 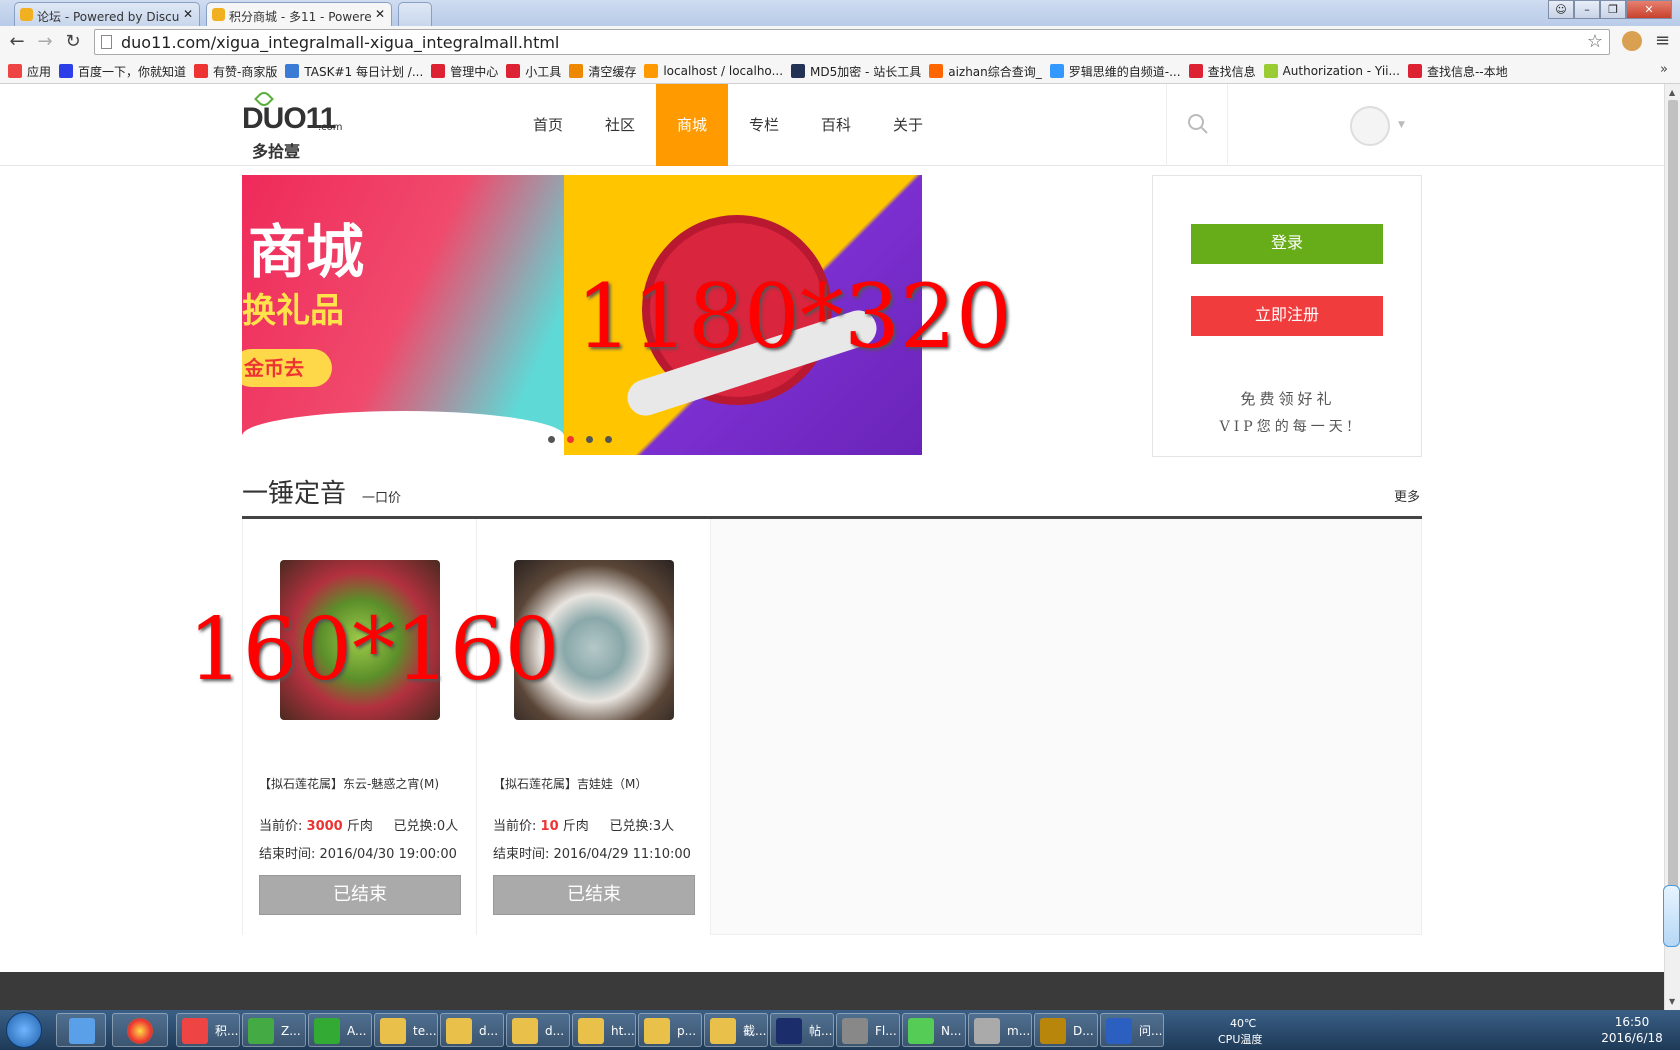 I want to click on browser-tab: 论坛 - Powered by Discu ✕, so click(x=107, y=14).